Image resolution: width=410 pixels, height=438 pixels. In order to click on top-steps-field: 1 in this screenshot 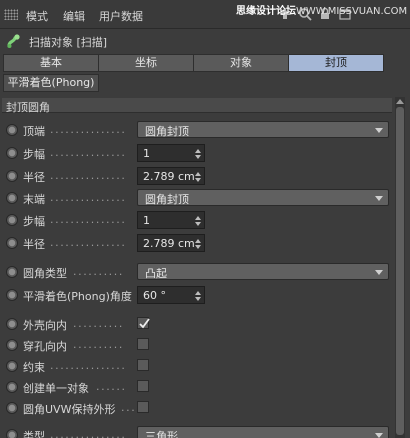, I will do `click(171, 153)`.